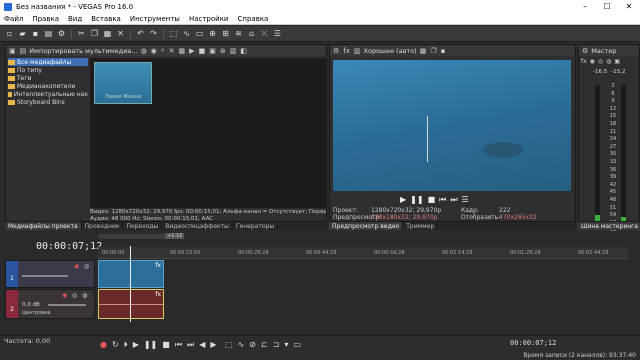 Image resolution: width=640 pixels, height=360 pixels. Describe the element at coordinates (336, 51) in the screenshot. I see `preview-settings-icon: ⚙` at that location.